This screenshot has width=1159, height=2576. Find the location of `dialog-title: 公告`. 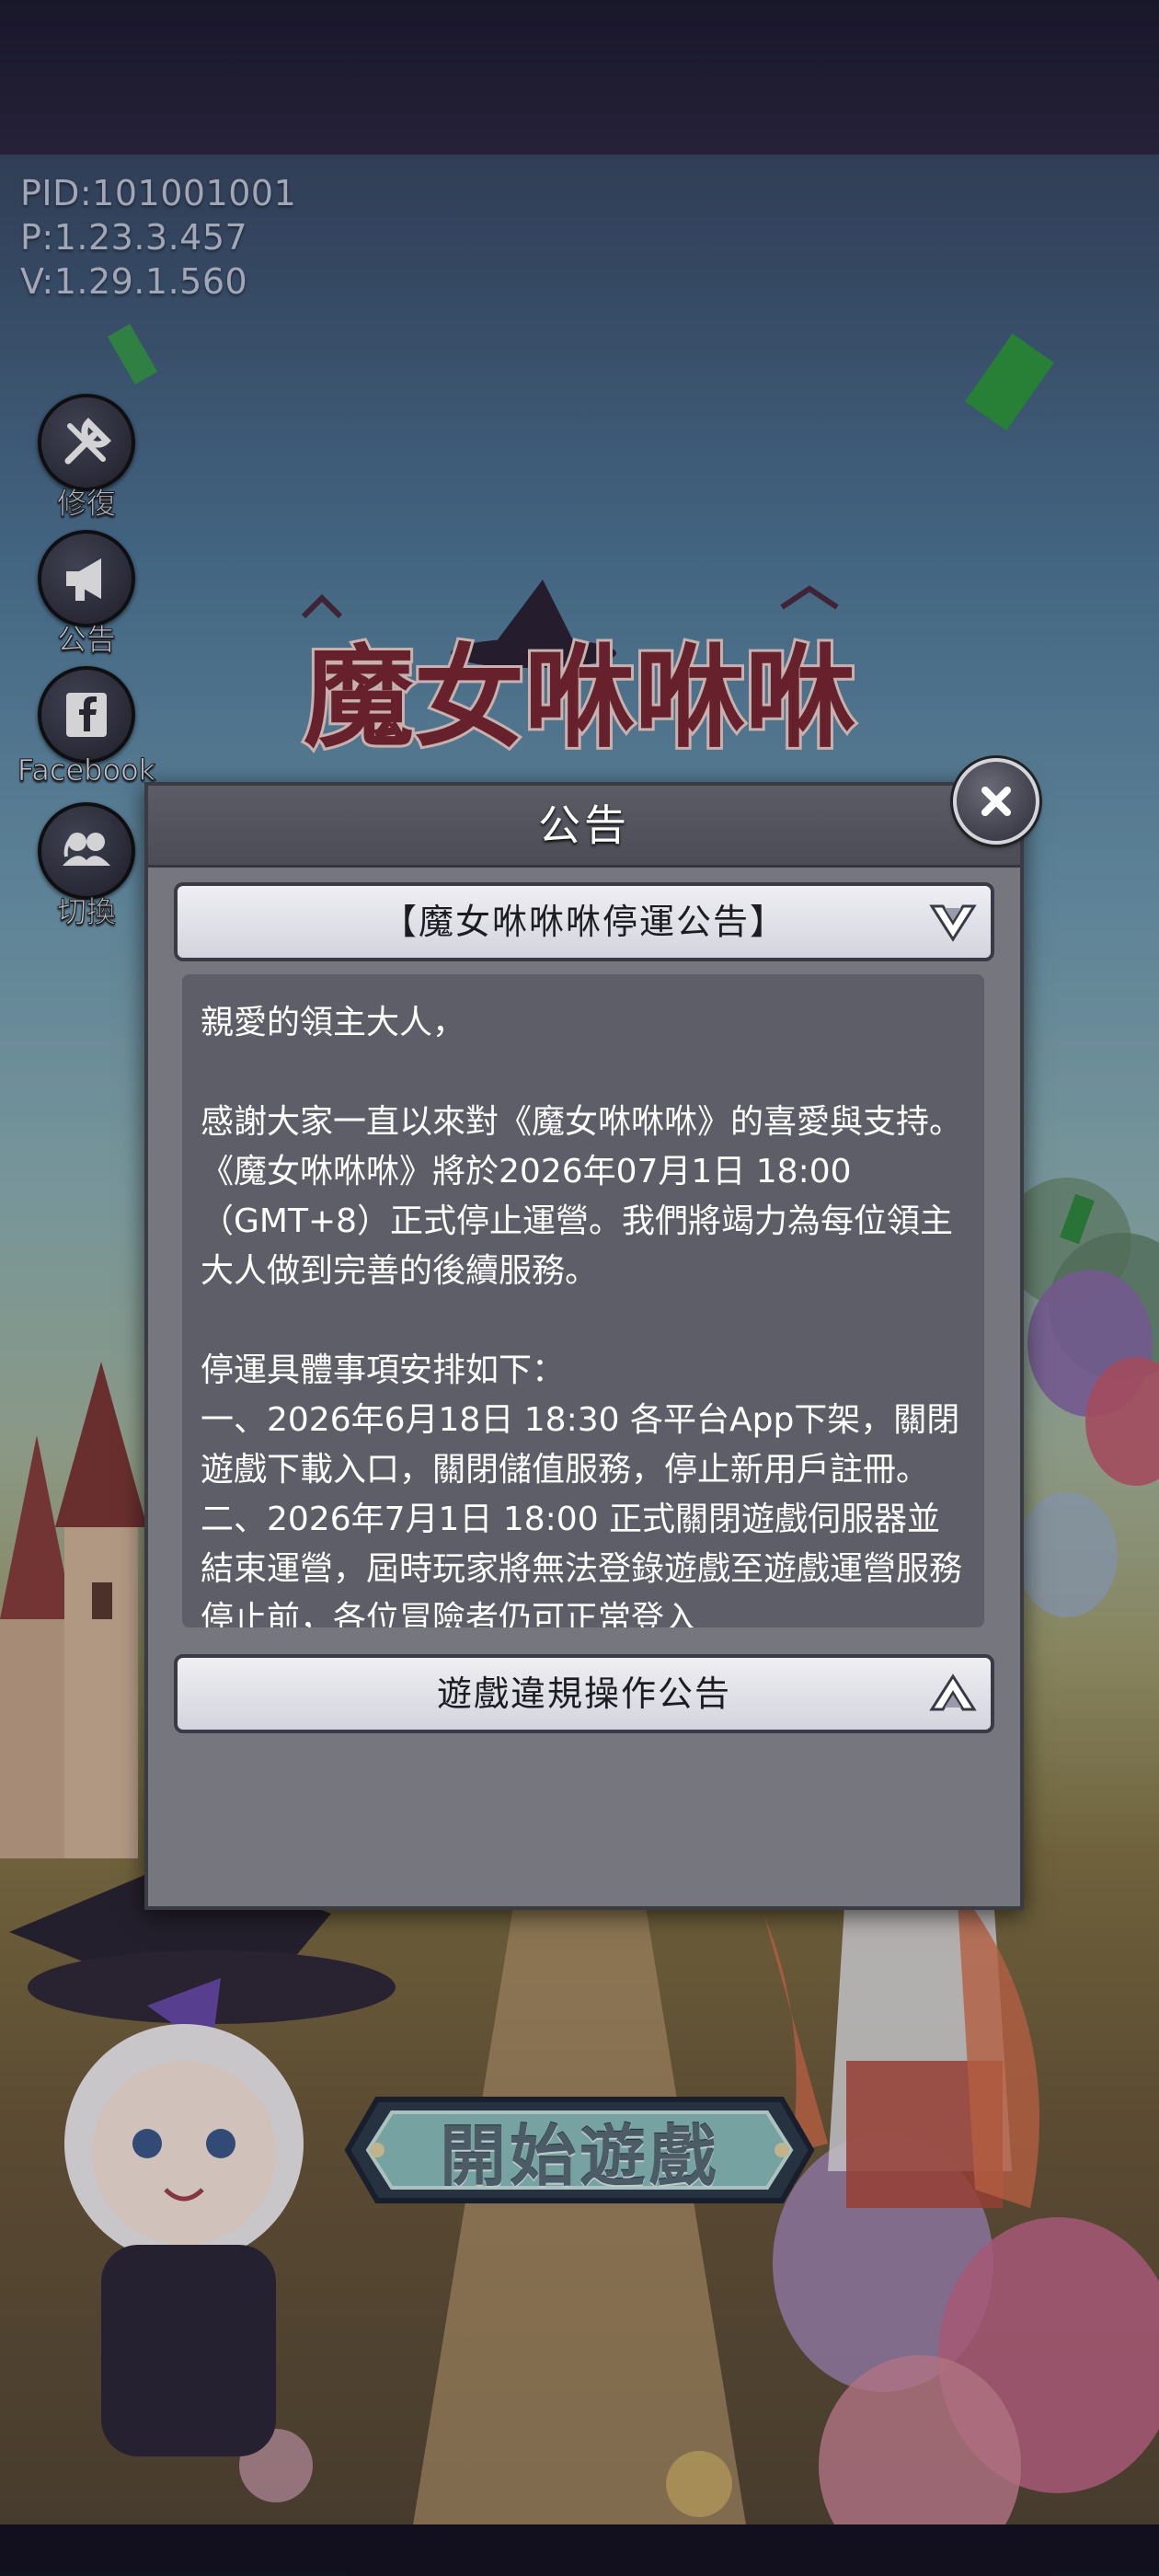

dialog-title: 公告 is located at coordinates (584, 825).